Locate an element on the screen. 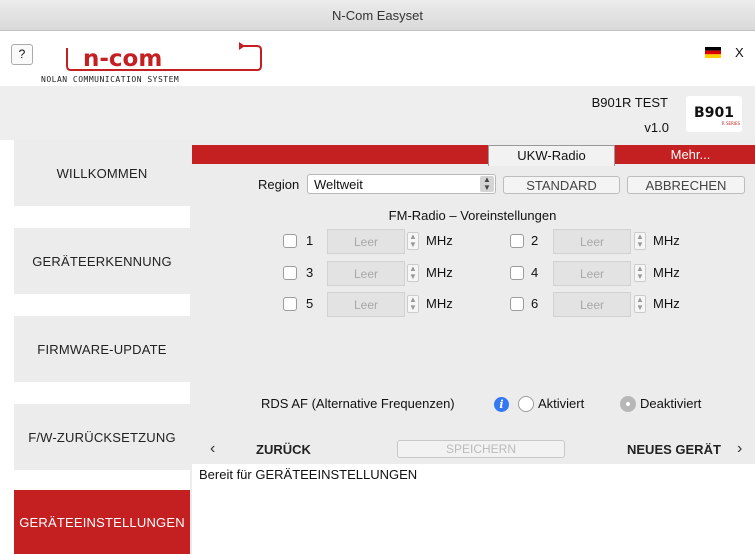 The height and width of the screenshot is (554, 755). presets-title: FM-Radio – Voreinstellungen is located at coordinates (472, 215).